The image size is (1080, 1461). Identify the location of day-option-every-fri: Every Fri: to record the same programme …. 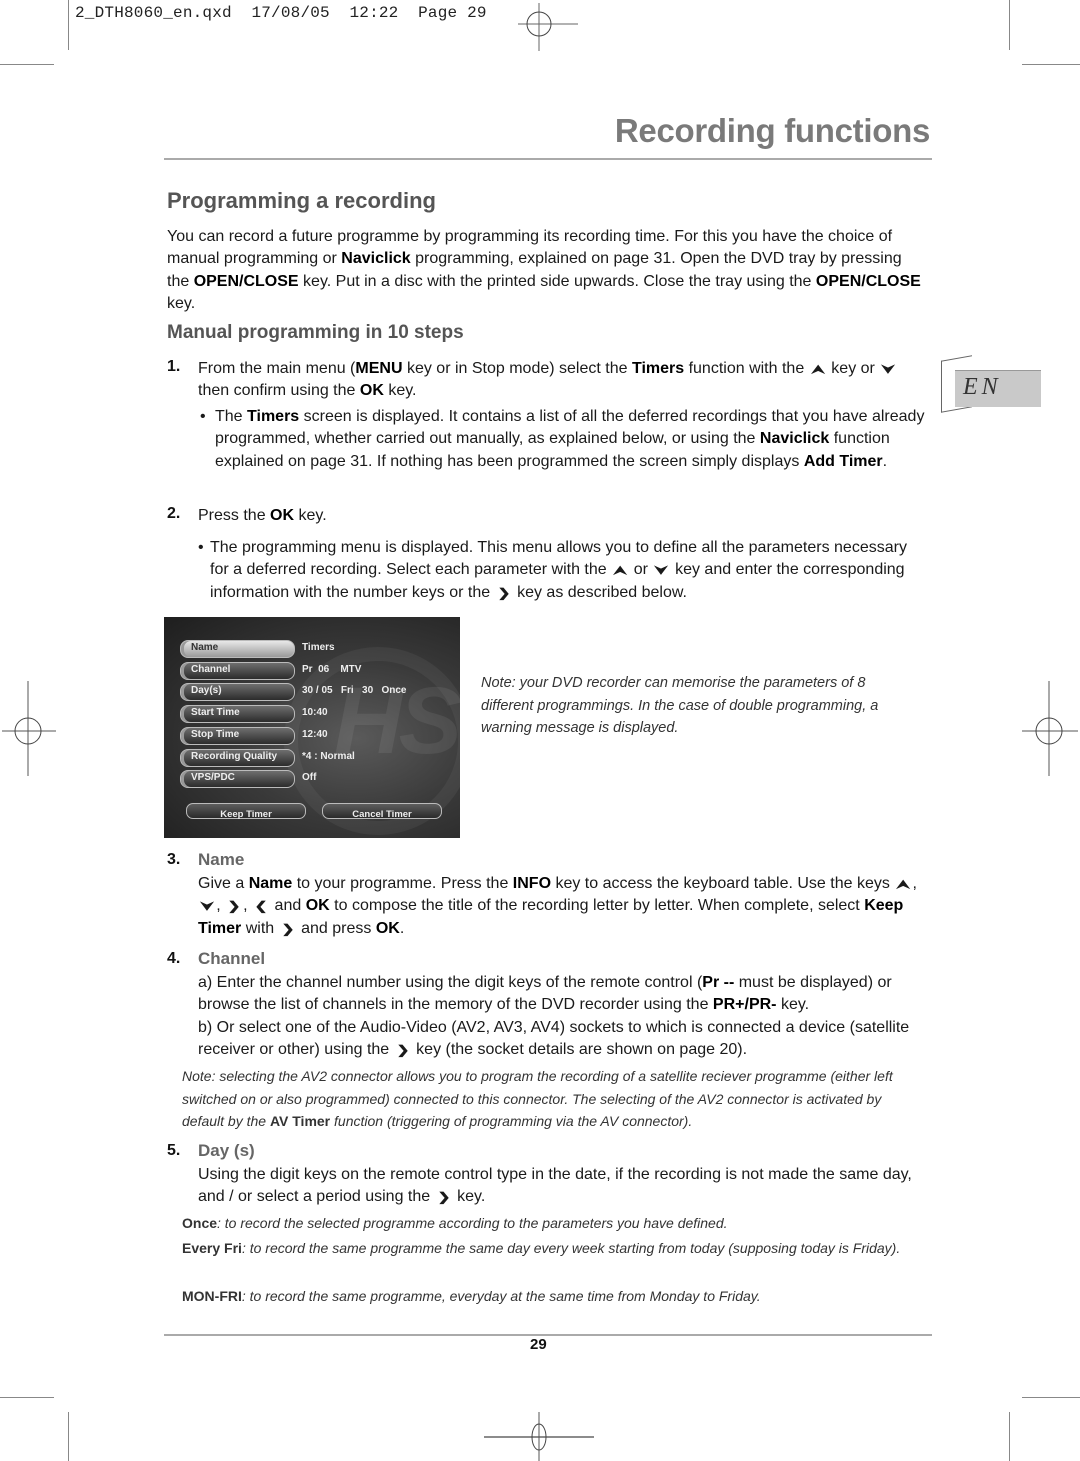
(541, 1248).